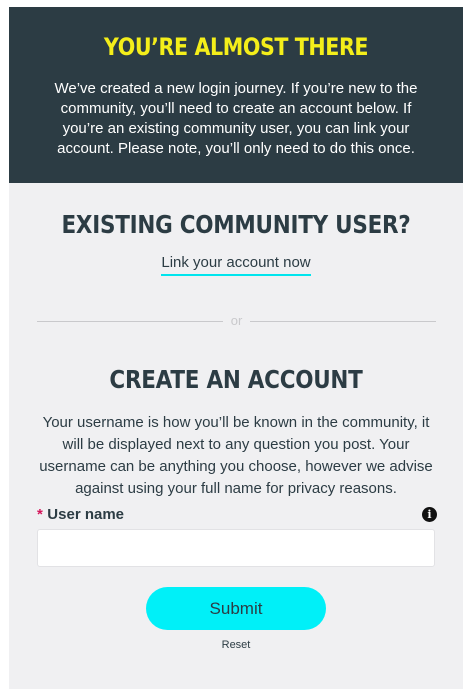 This screenshot has width=472, height=689. What do you see at coordinates (237, 515) in the screenshot?
I see `username-label-row: * User name i` at bounding box center [237, 515].